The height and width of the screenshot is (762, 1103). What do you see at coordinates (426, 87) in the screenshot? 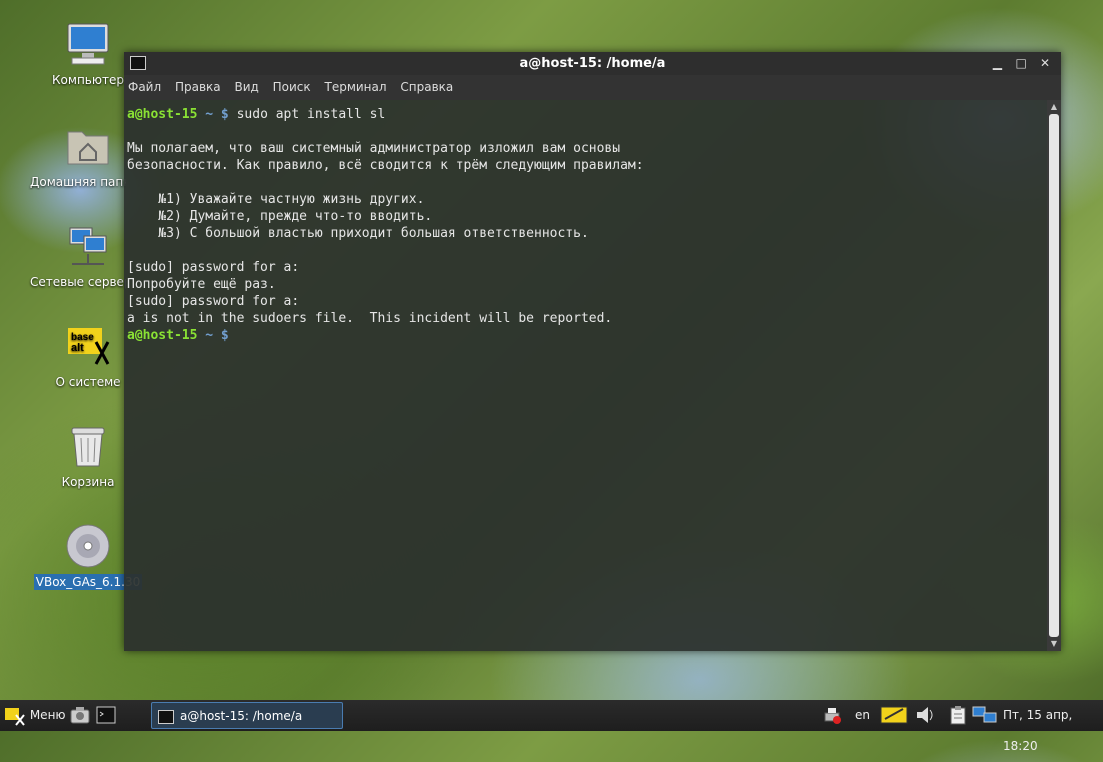
I see `menu-help: Справка` at bounding box center [426, 87].